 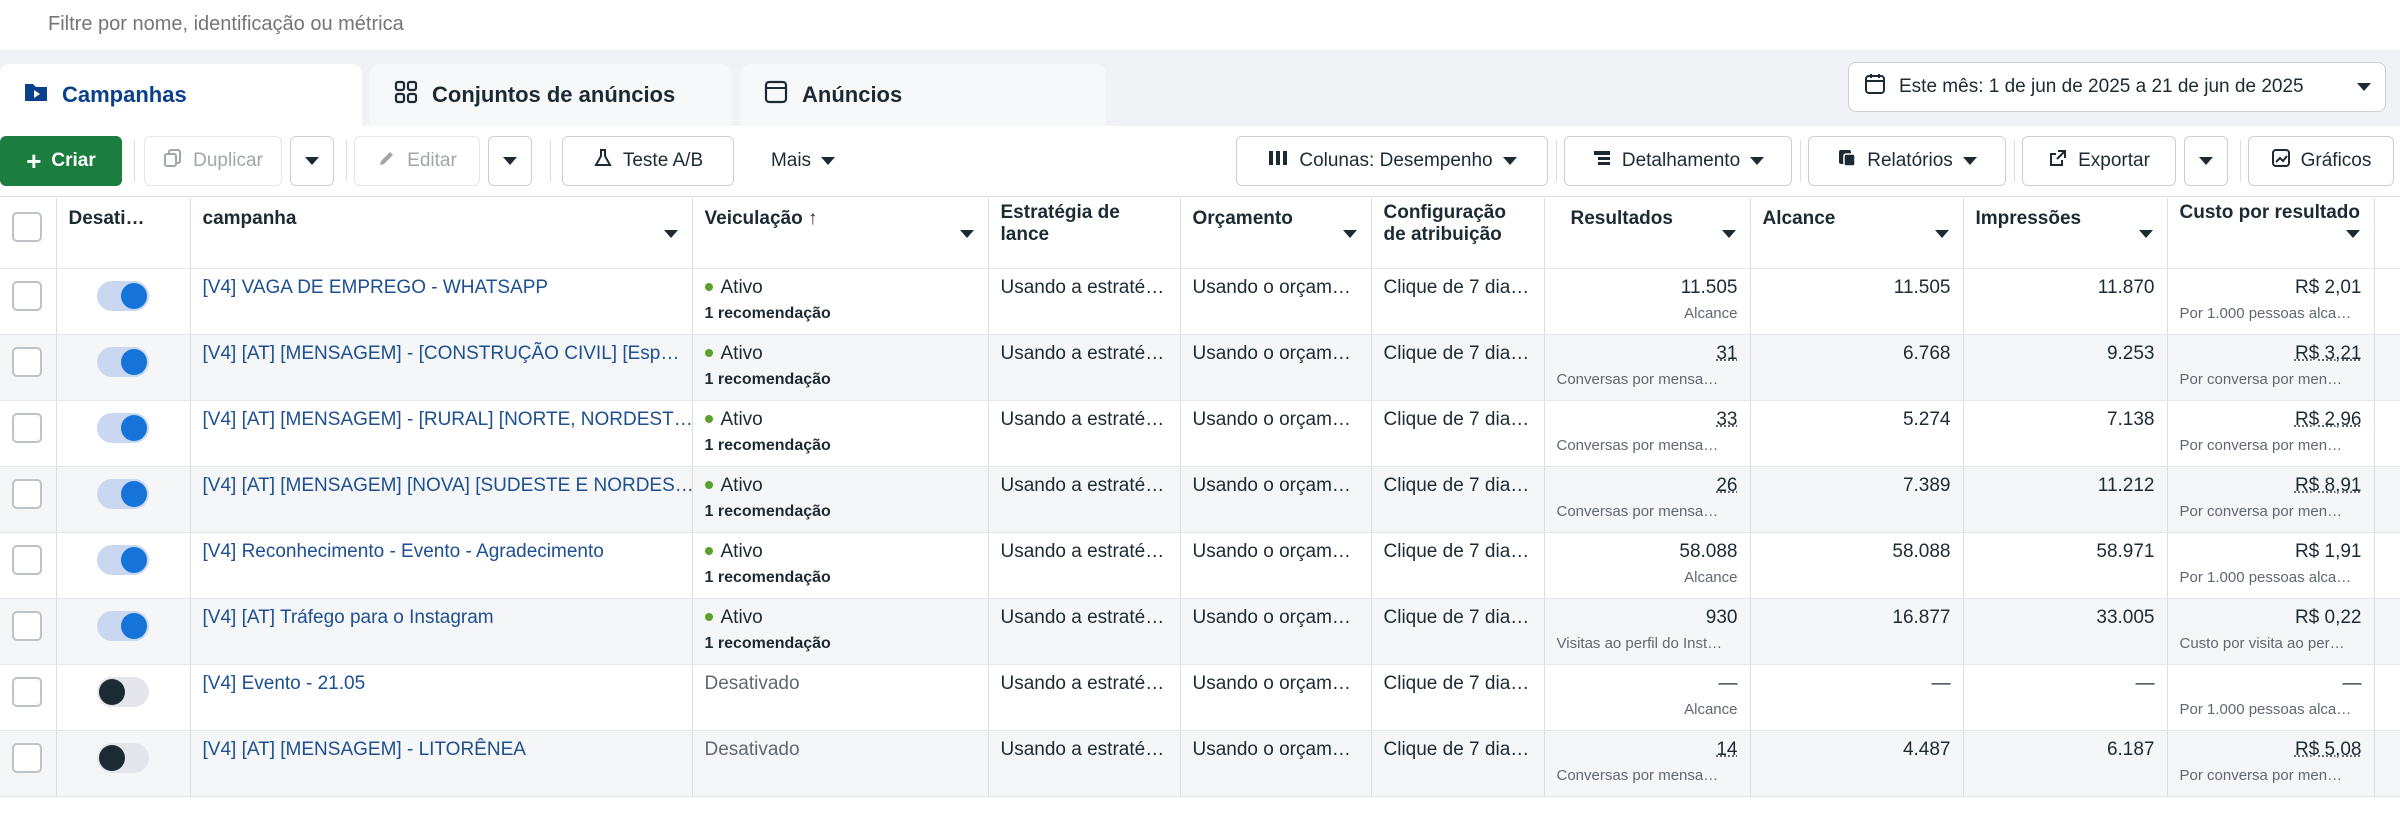 What do you see at coordinates (2065, 565) in the screenshot?
I see `impressions-cell: 58.971` at bounding box center [2065, 565].